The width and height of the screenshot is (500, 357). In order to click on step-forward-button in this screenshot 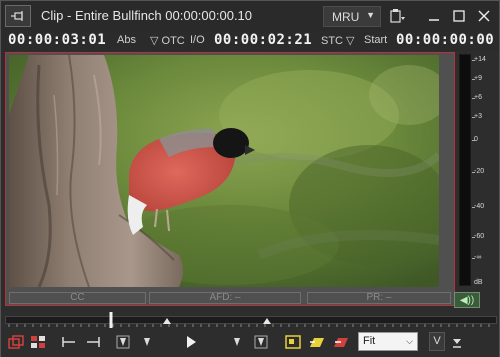, I will do `click(237, 342)`.